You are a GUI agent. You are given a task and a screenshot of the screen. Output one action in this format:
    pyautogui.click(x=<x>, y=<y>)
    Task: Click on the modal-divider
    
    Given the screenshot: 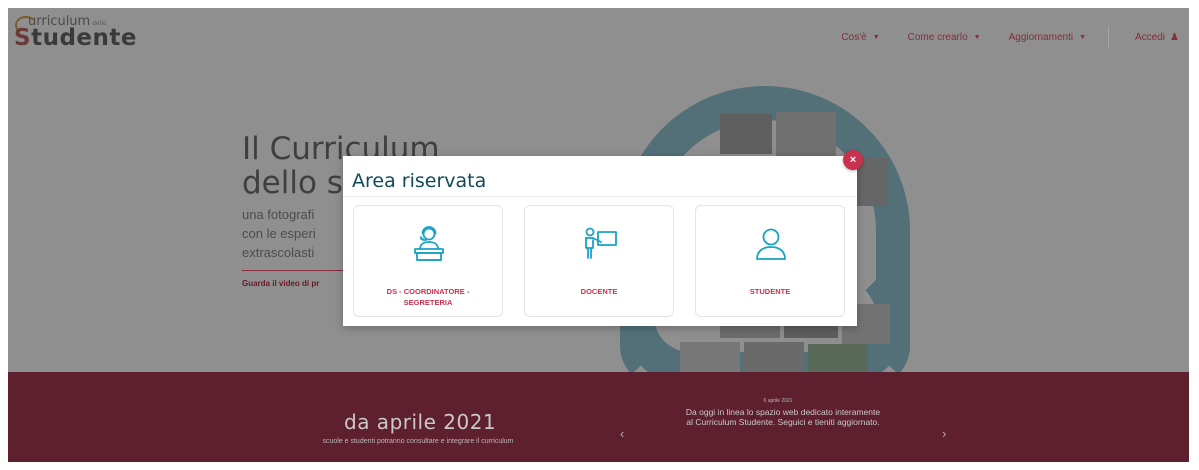 What is the action you would take?
    pyautogui.click(x=600, y=196)
    